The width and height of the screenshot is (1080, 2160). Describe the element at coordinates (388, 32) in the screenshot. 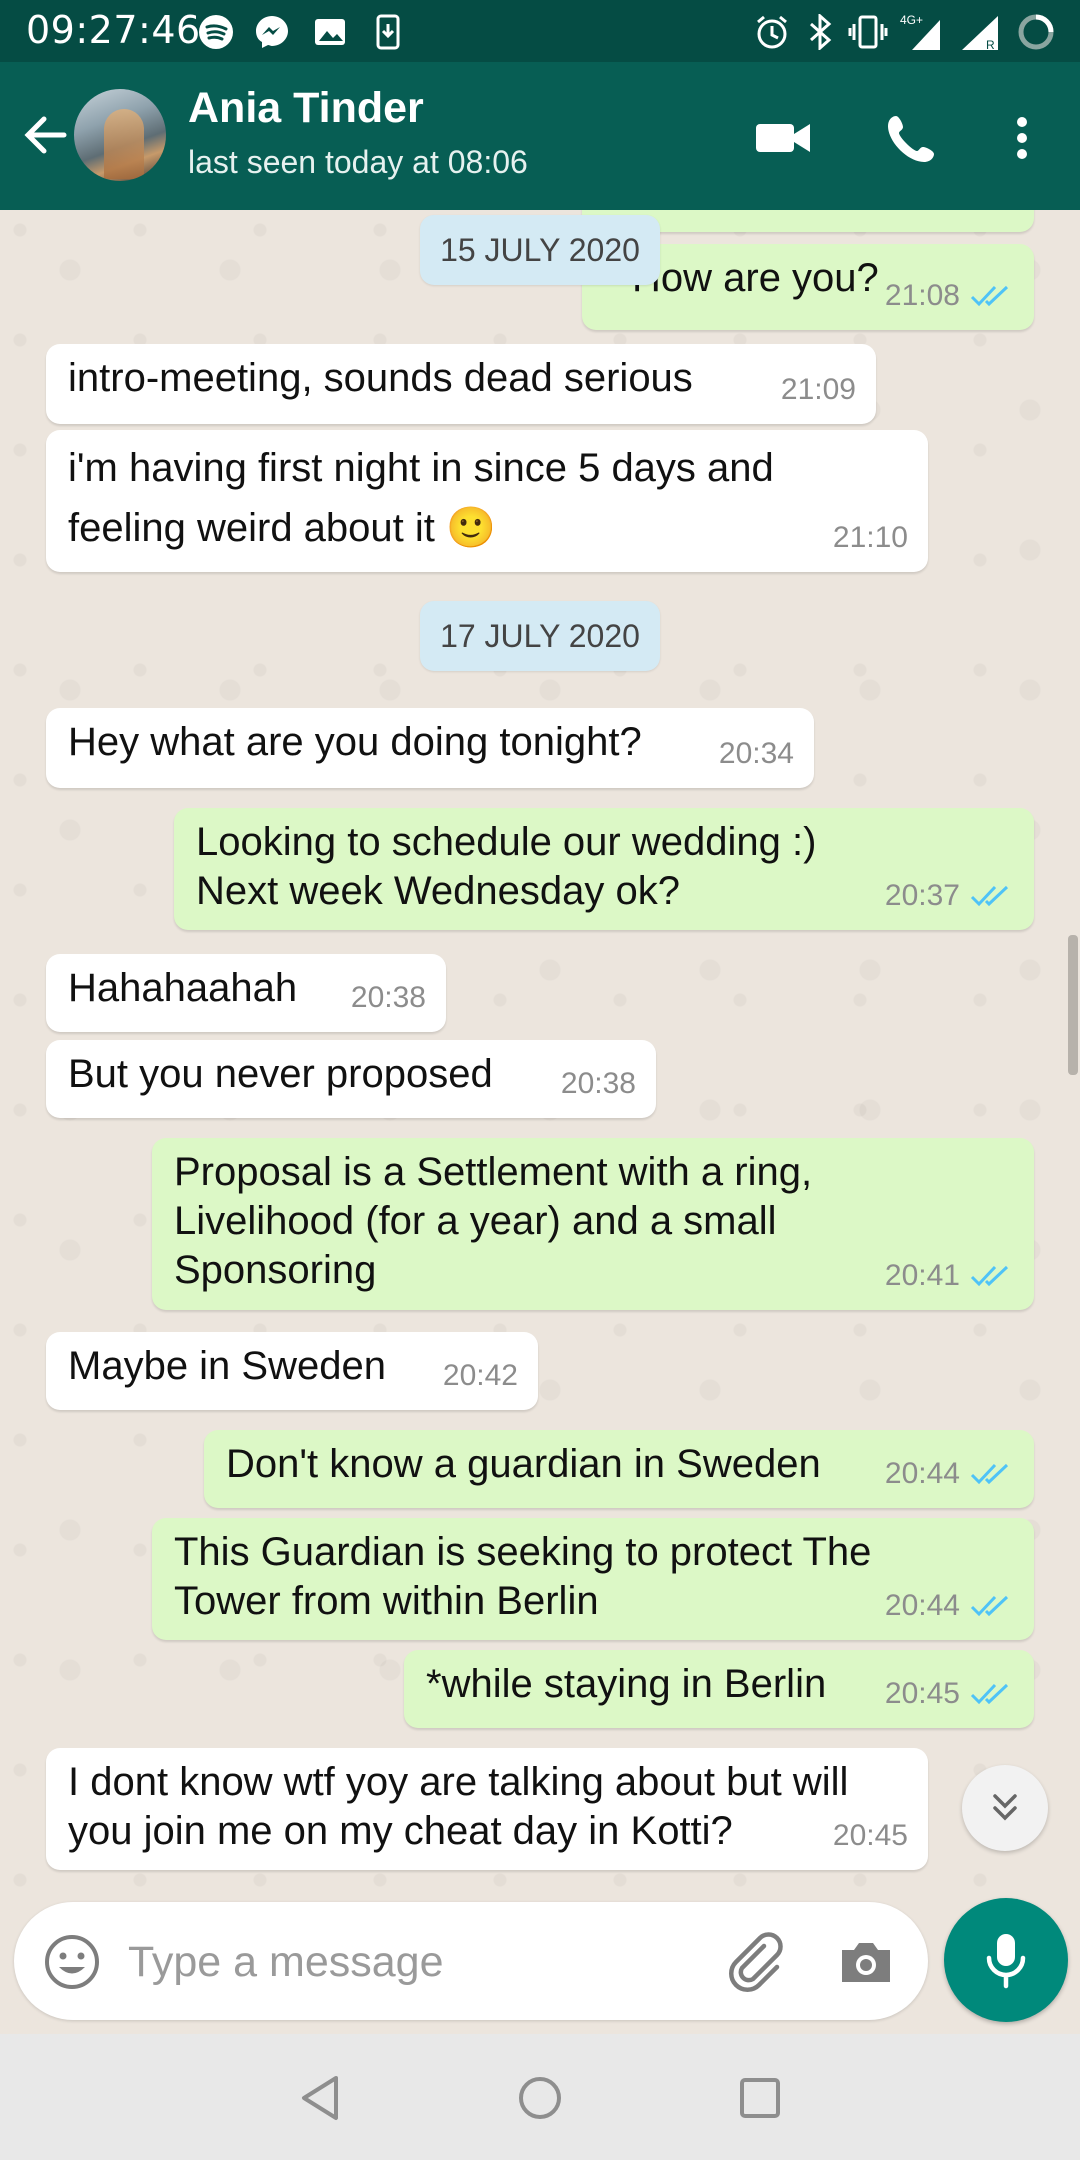

I see `download-icon` at that location.